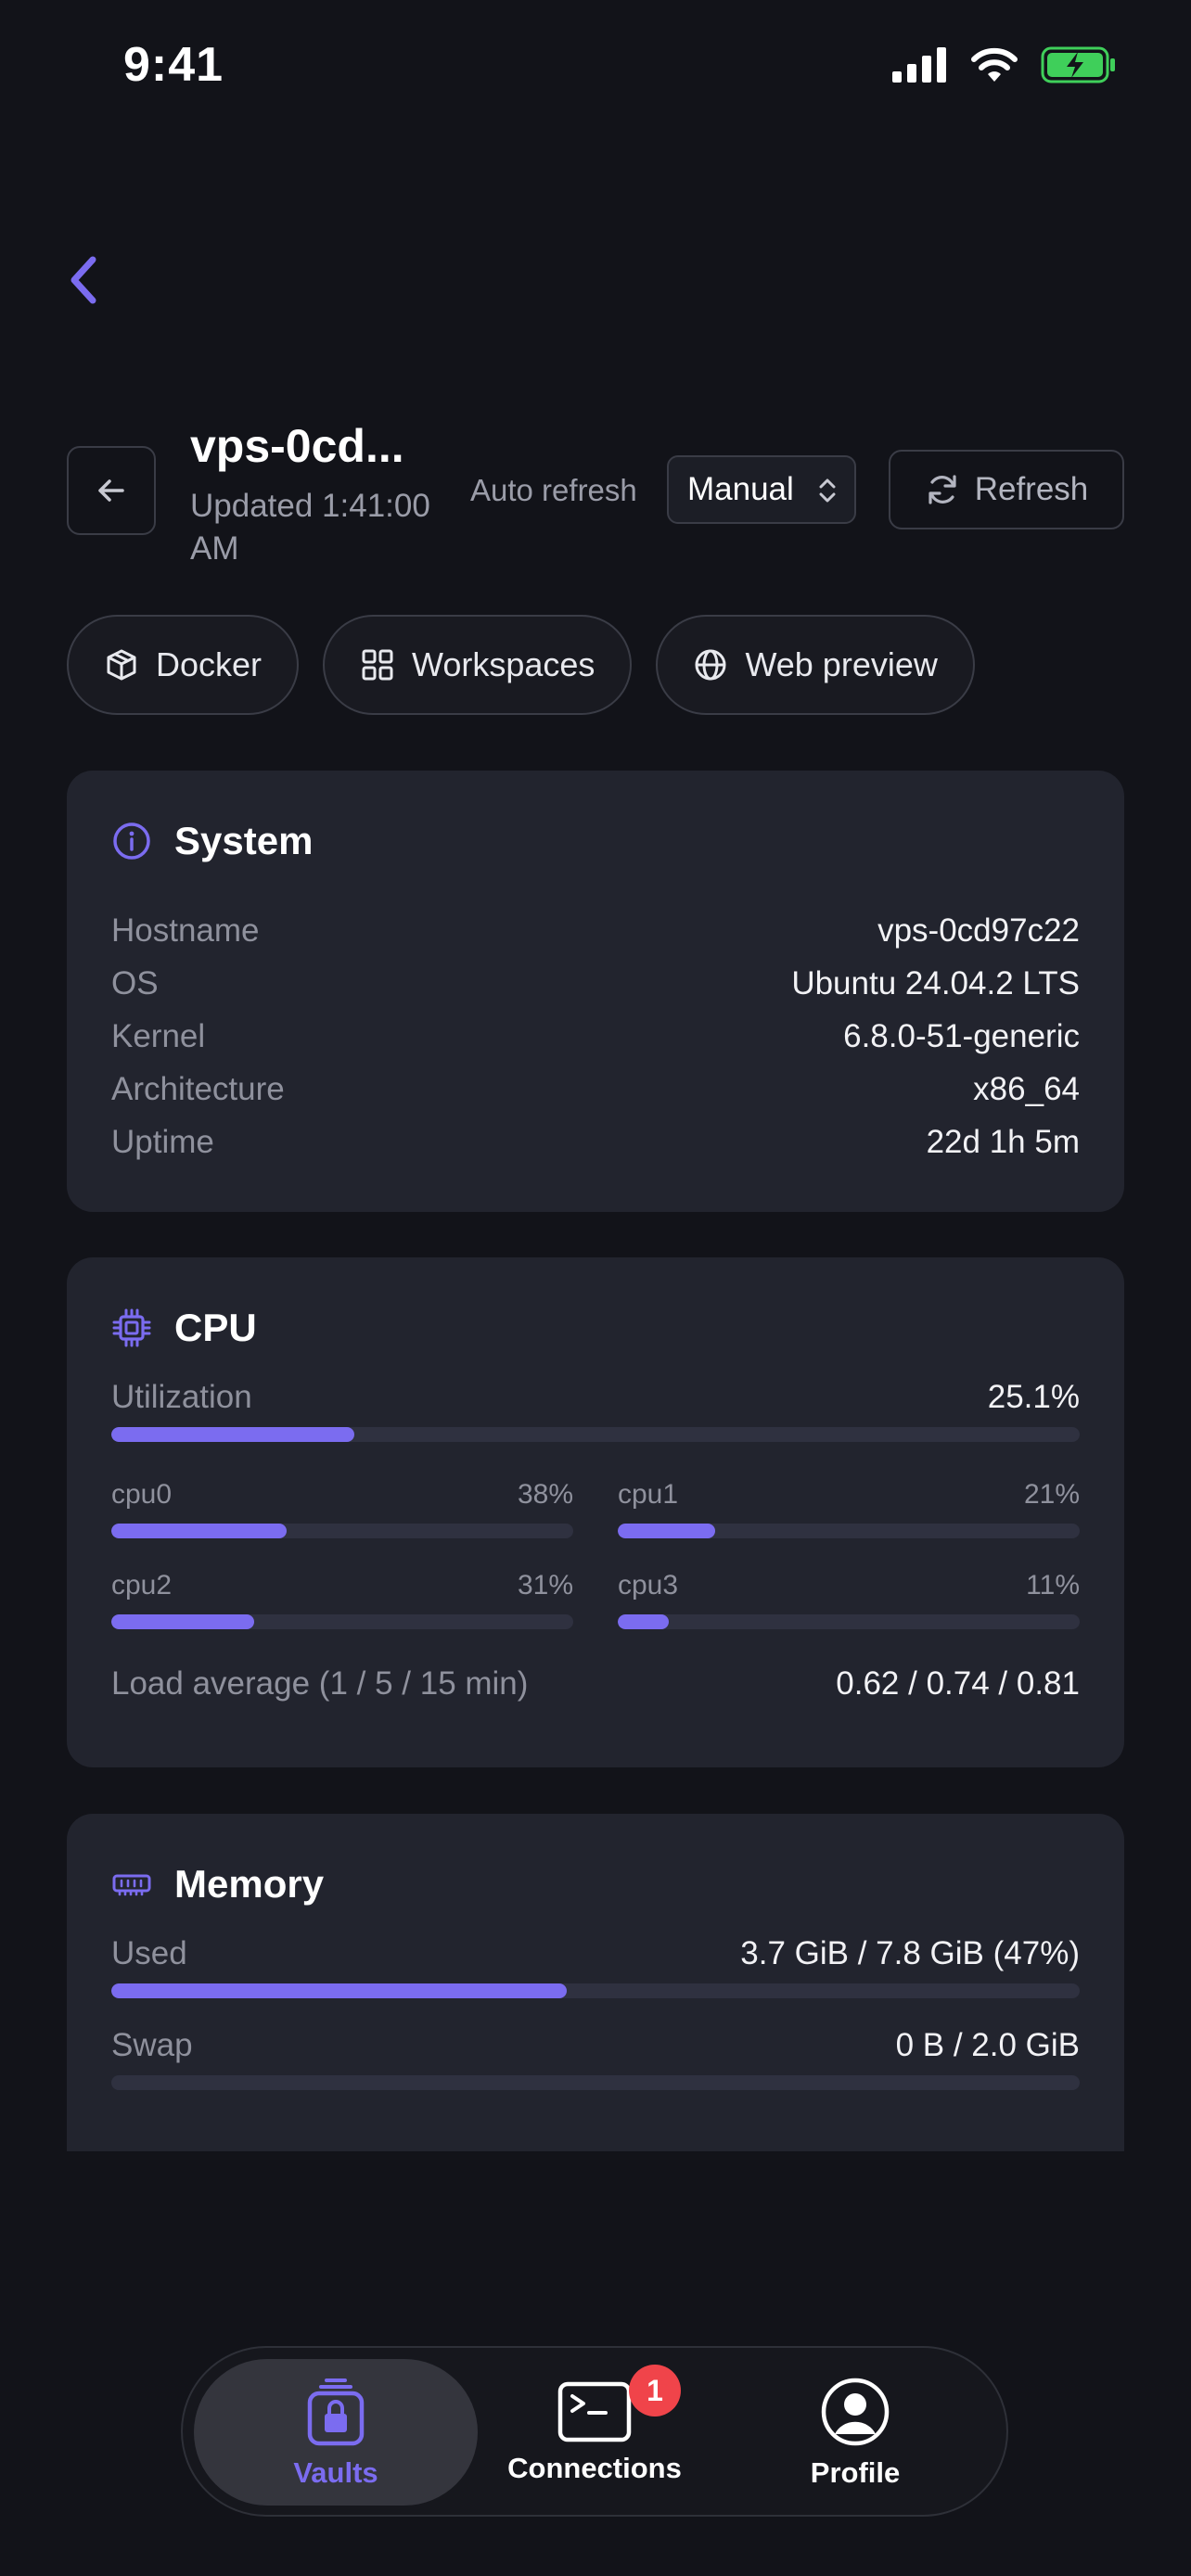  I want to click on swap-bar, so click(595, 2083).